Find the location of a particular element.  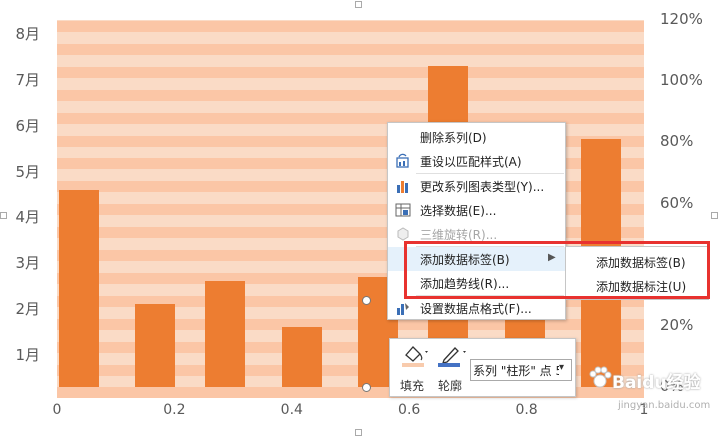

outline-button: 轮廓 is located at coordinates (452, 368).